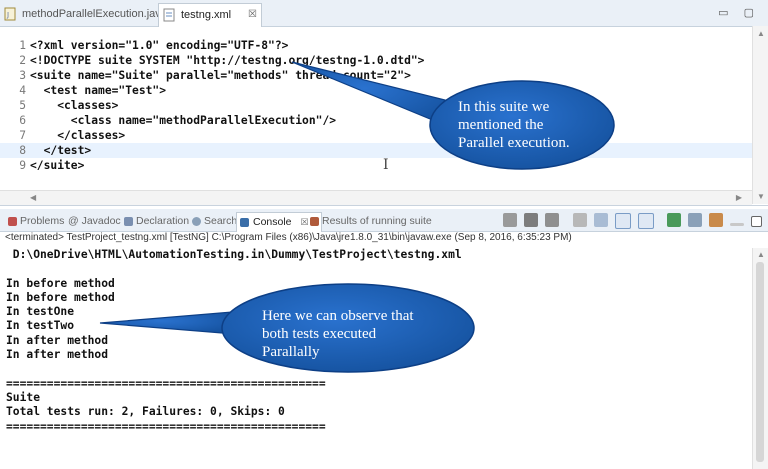 Image resolution: width=768 pixels, height=469 pixels. What do you see at coordinates (69, 105) in the screenshot?
I see `code-line: 5 <classes>` at bounding box center [69, 105].